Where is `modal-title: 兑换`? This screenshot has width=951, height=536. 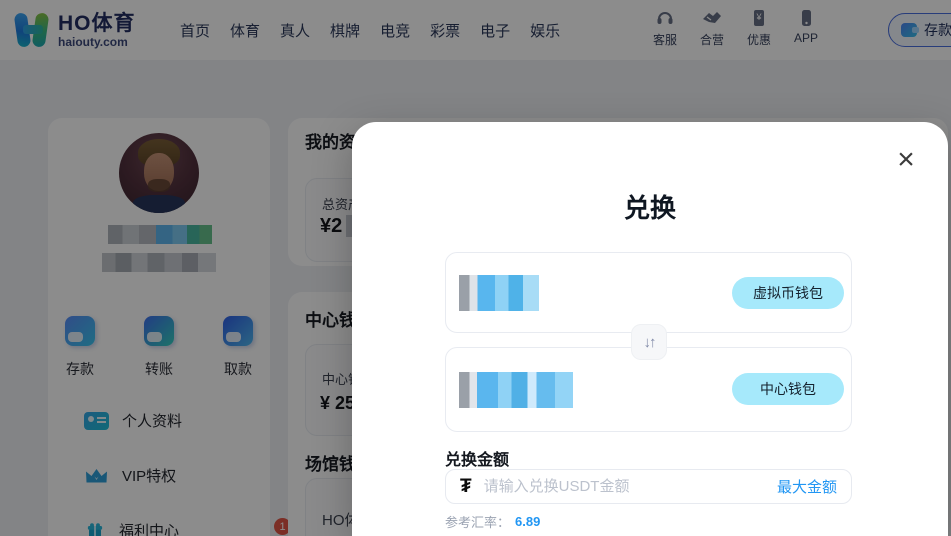 modal-title: 兑换 is located at coordinates (649, 208).